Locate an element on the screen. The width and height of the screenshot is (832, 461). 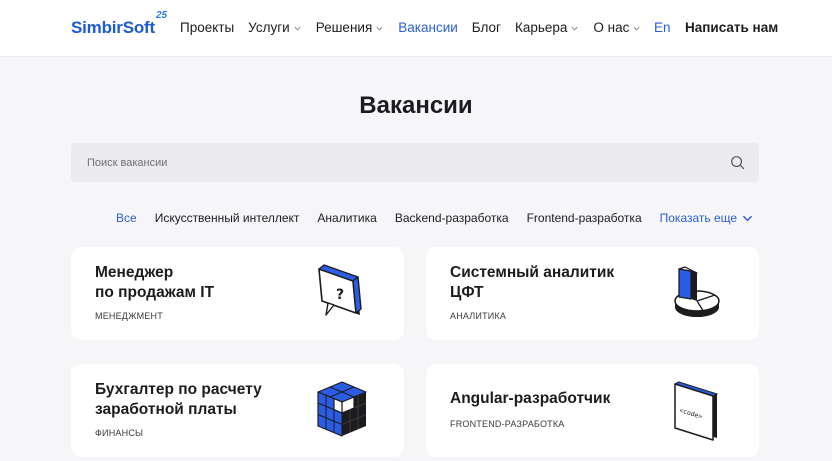
code-screen-icon: <code> is located at coordinates (696, 411).